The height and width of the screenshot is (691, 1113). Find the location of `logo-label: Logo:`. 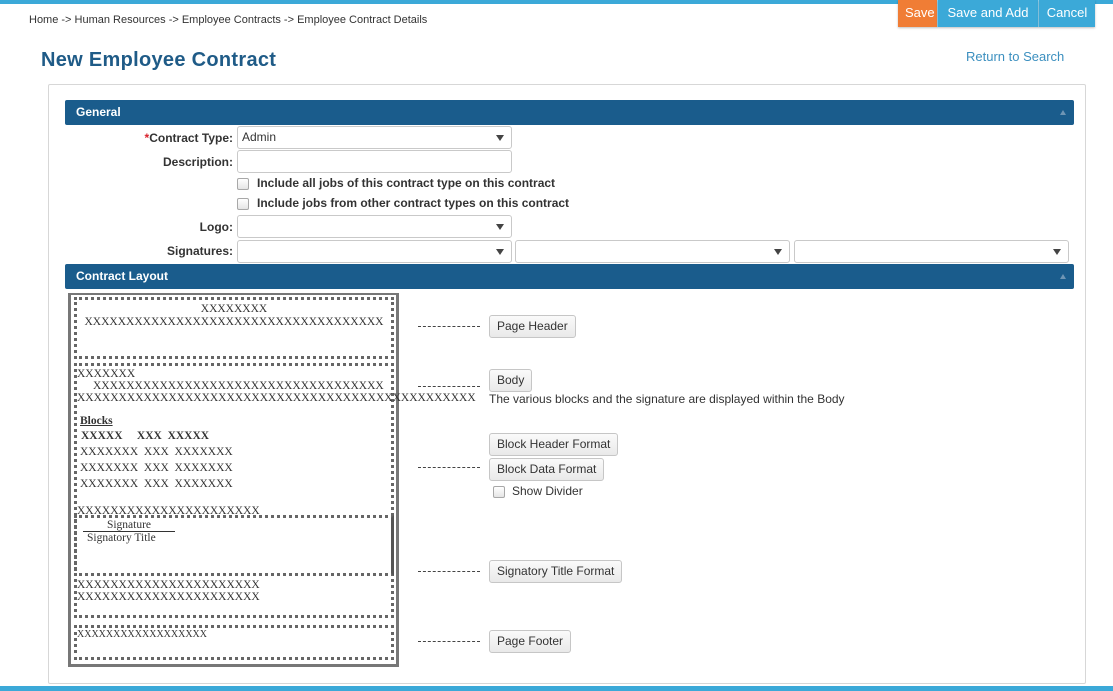

logo-label: Logo: is located at coordinates (216, 227).